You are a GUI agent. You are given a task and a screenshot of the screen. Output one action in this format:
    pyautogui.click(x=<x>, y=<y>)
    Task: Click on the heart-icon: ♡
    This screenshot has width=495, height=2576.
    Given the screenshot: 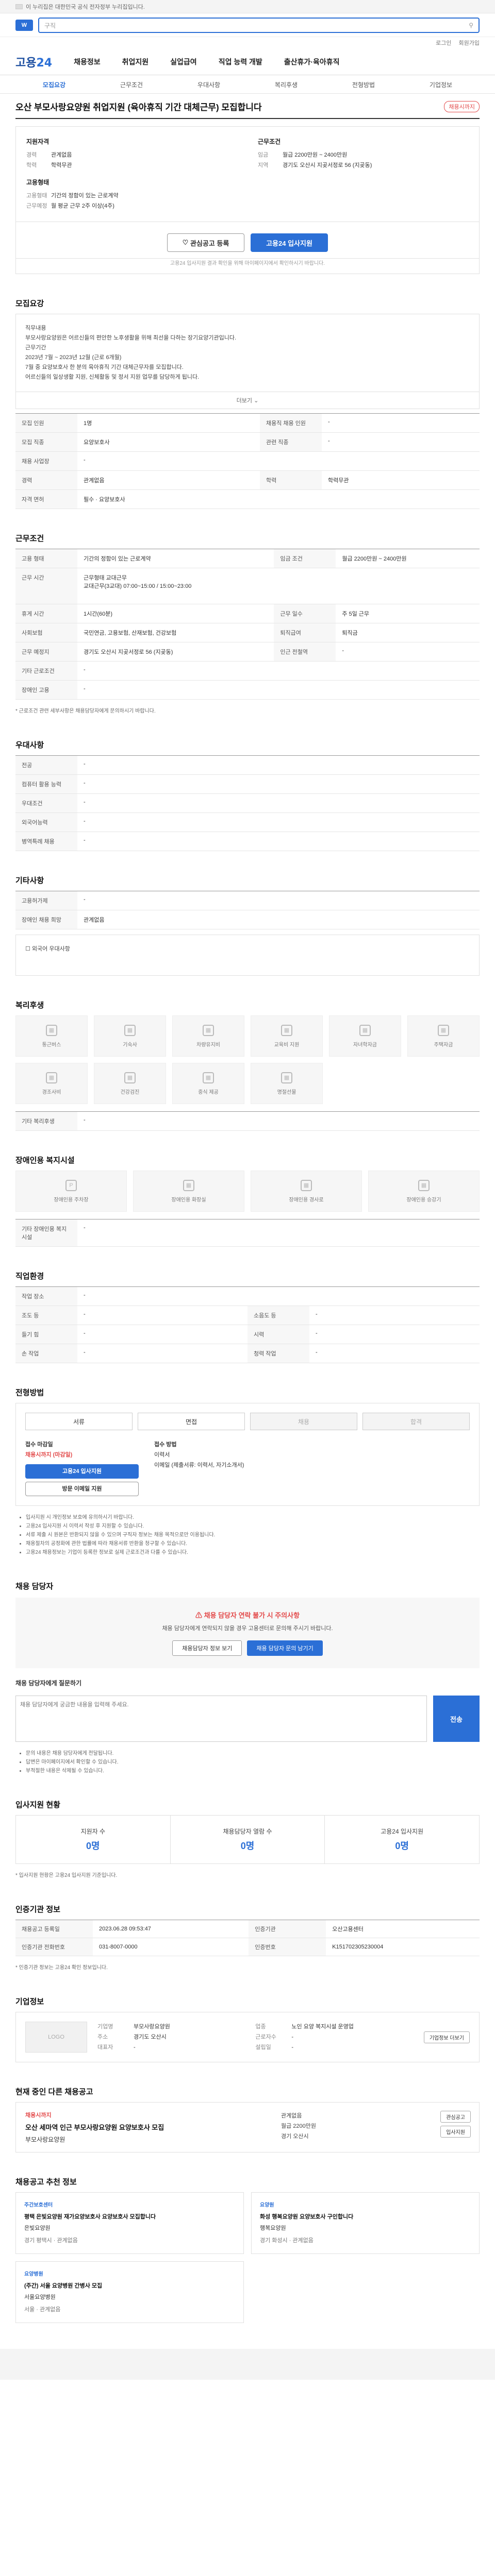 What is the action you would take?
    pyautogui.click(x=186, y=242)
    